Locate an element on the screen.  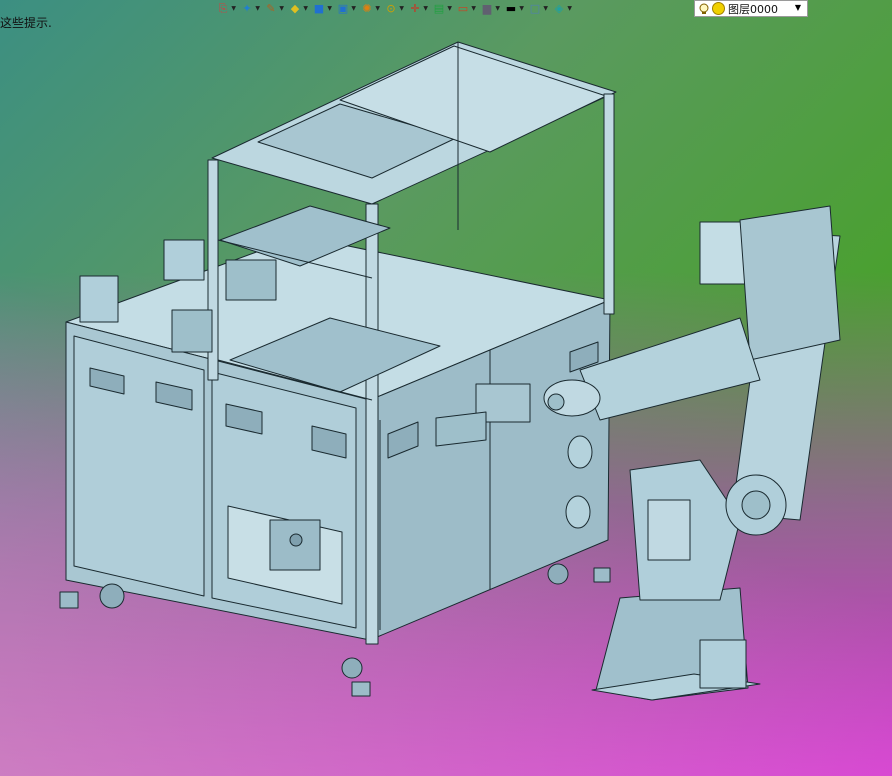
view-orient-icon: ⎘ is located at coordinates (223, 8).